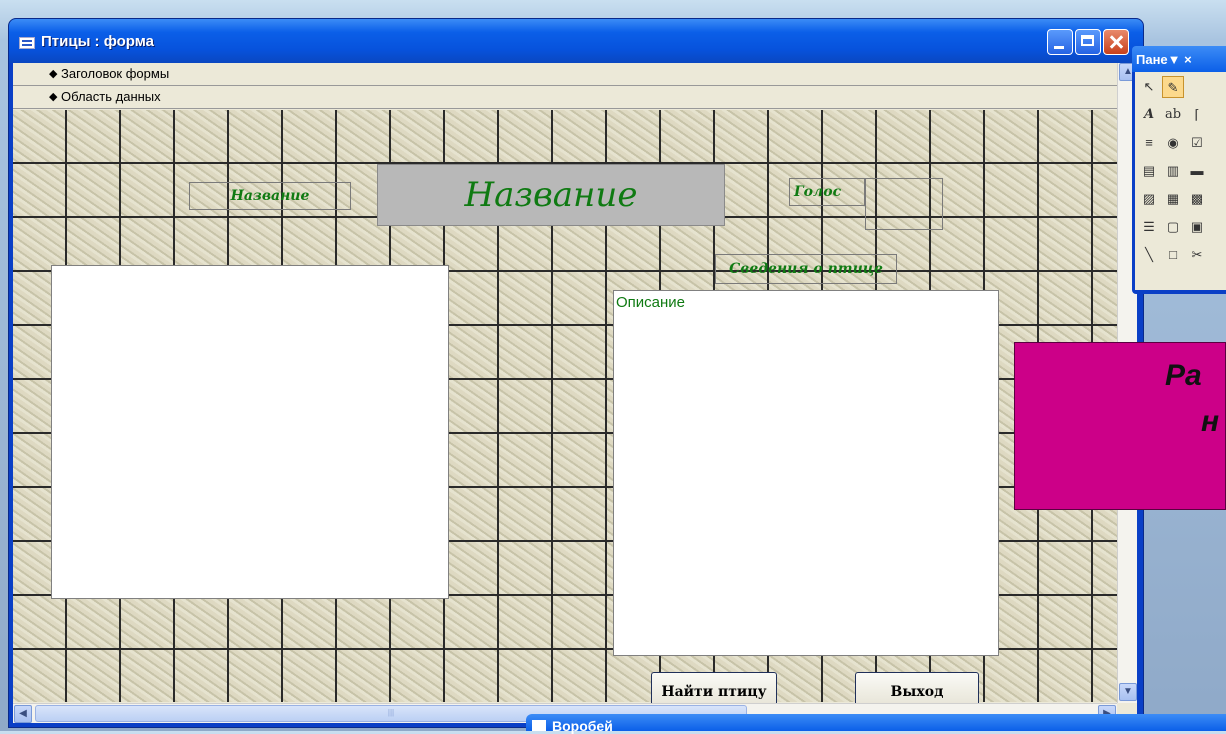 This screenshot has height=734, width=1226. What do you see at coordinates (98, 41) in the screenshot?
I see `window-title: Птицы : форма` at bounding box center [98, 41].